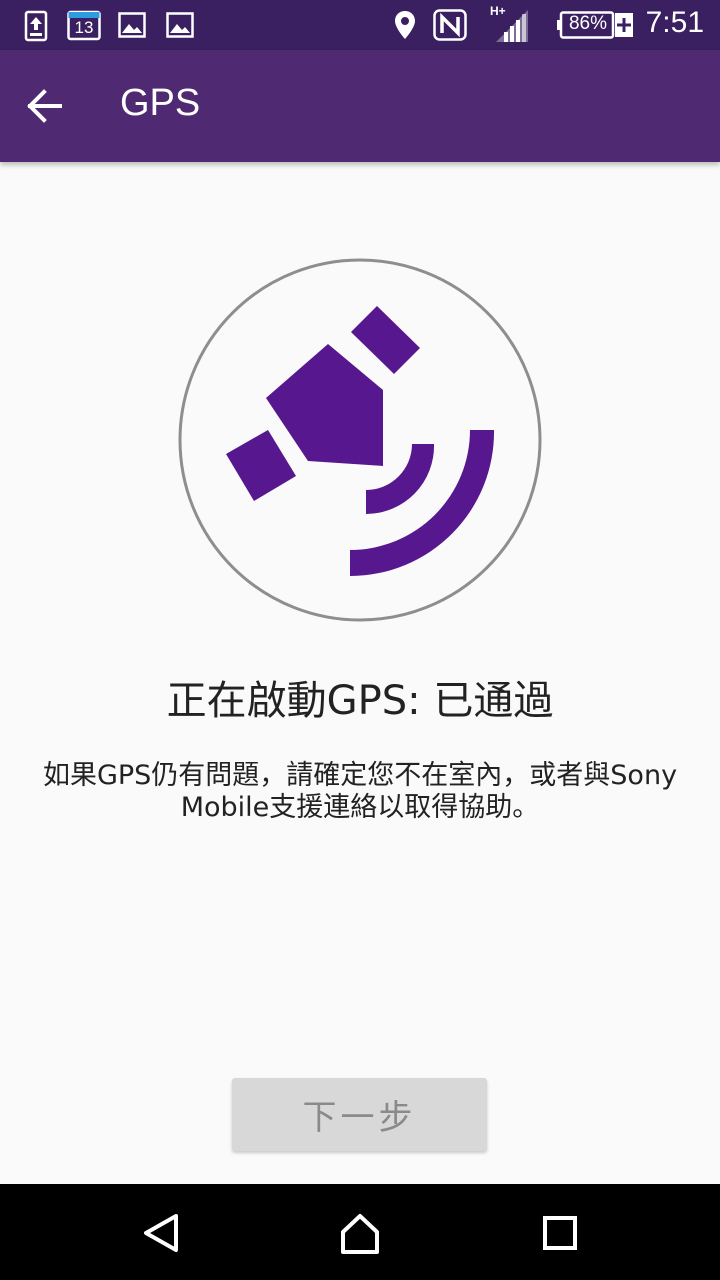  What do you see at coordinates (44, 112) in the screenshot?
I see `arrow-back-icon` at bounding box center [44, 112].